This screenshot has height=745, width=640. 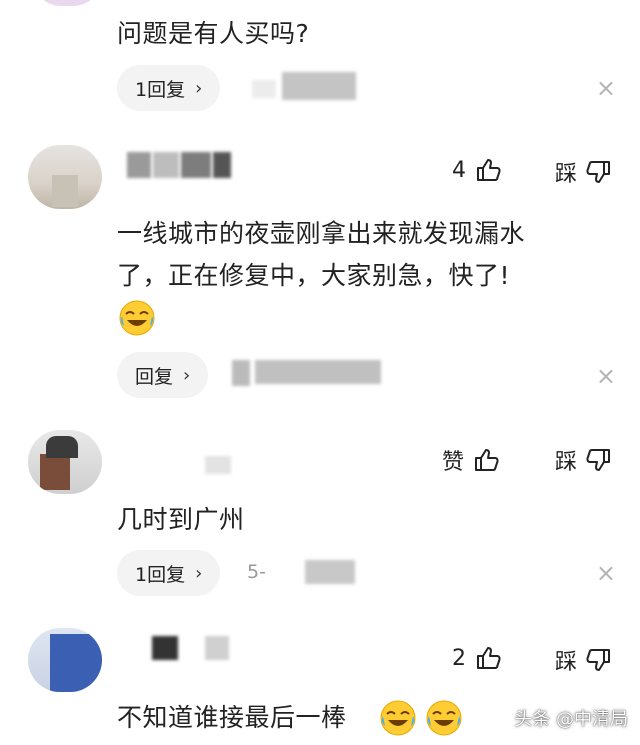 I want to click on comment-text-body: 不知道谁接最后一棒, so click(x=232, y=717).